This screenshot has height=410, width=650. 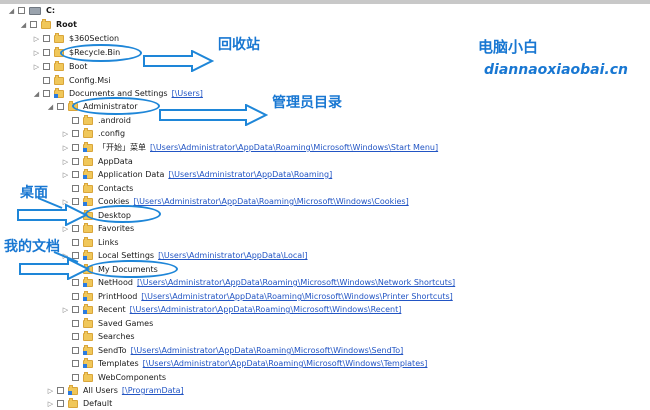 I want to click on tree-row: .android, so click(x=96, y=120).